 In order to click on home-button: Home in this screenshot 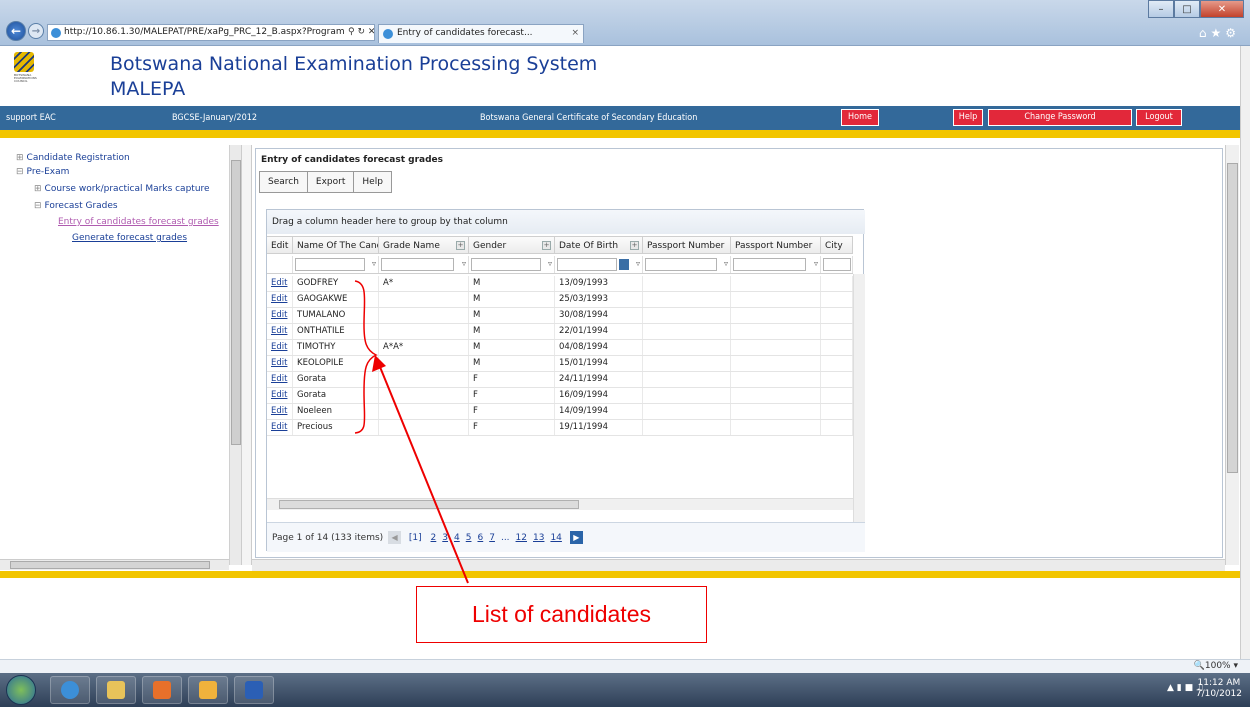, I will do `click(860, 117)`.